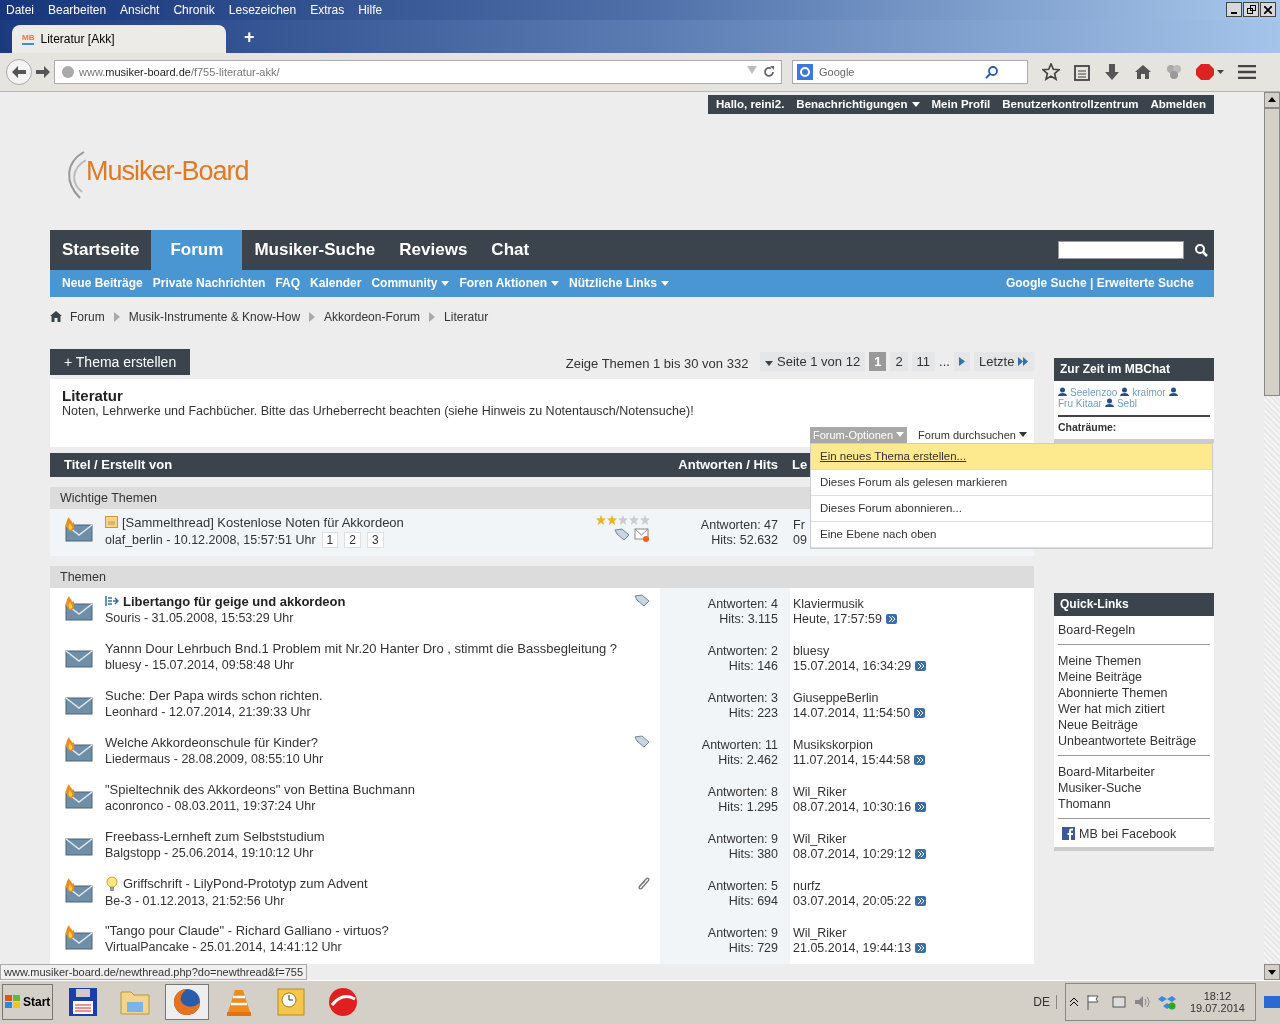 The image size is (1280, 1024). Describe the element at coordinates (972, 434) in the screenshot. I see `forum-search-button: Forum durchsuchen` at that location.